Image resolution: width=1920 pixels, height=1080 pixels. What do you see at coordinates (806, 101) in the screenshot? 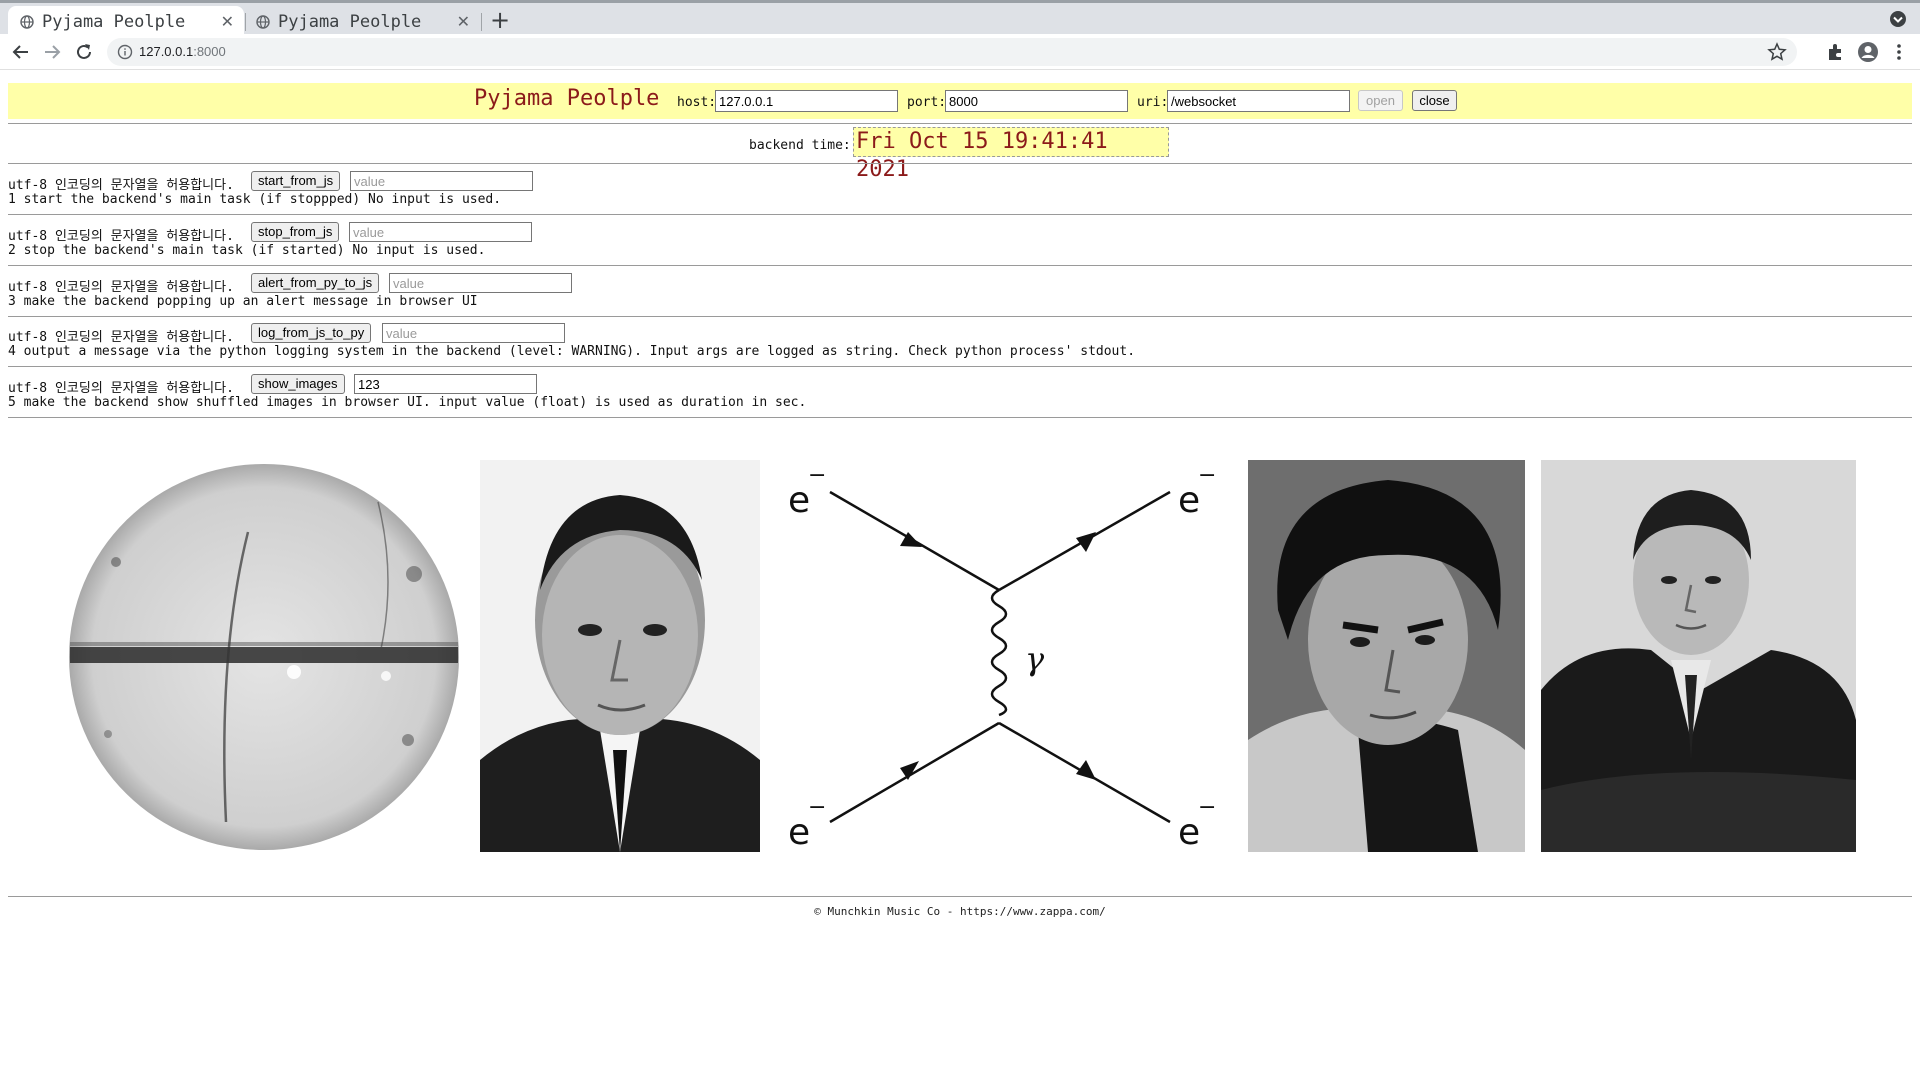
I see `host-field` at bounding box center [806, 101].